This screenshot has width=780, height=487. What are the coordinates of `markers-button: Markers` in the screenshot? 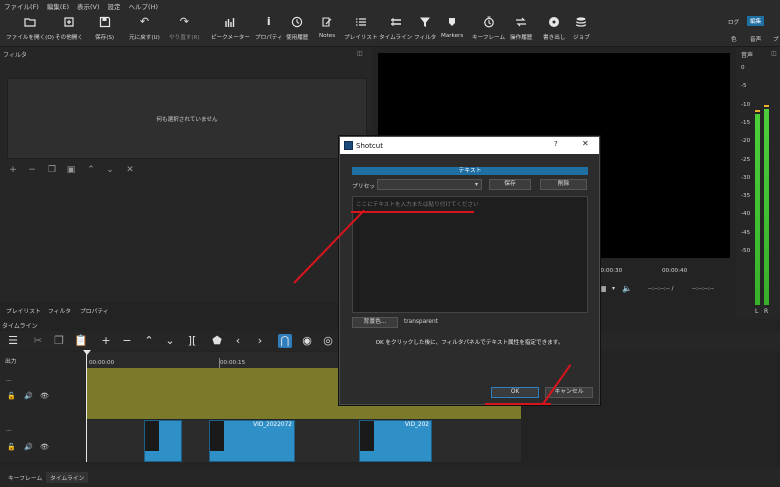 It's located at (452, 29).